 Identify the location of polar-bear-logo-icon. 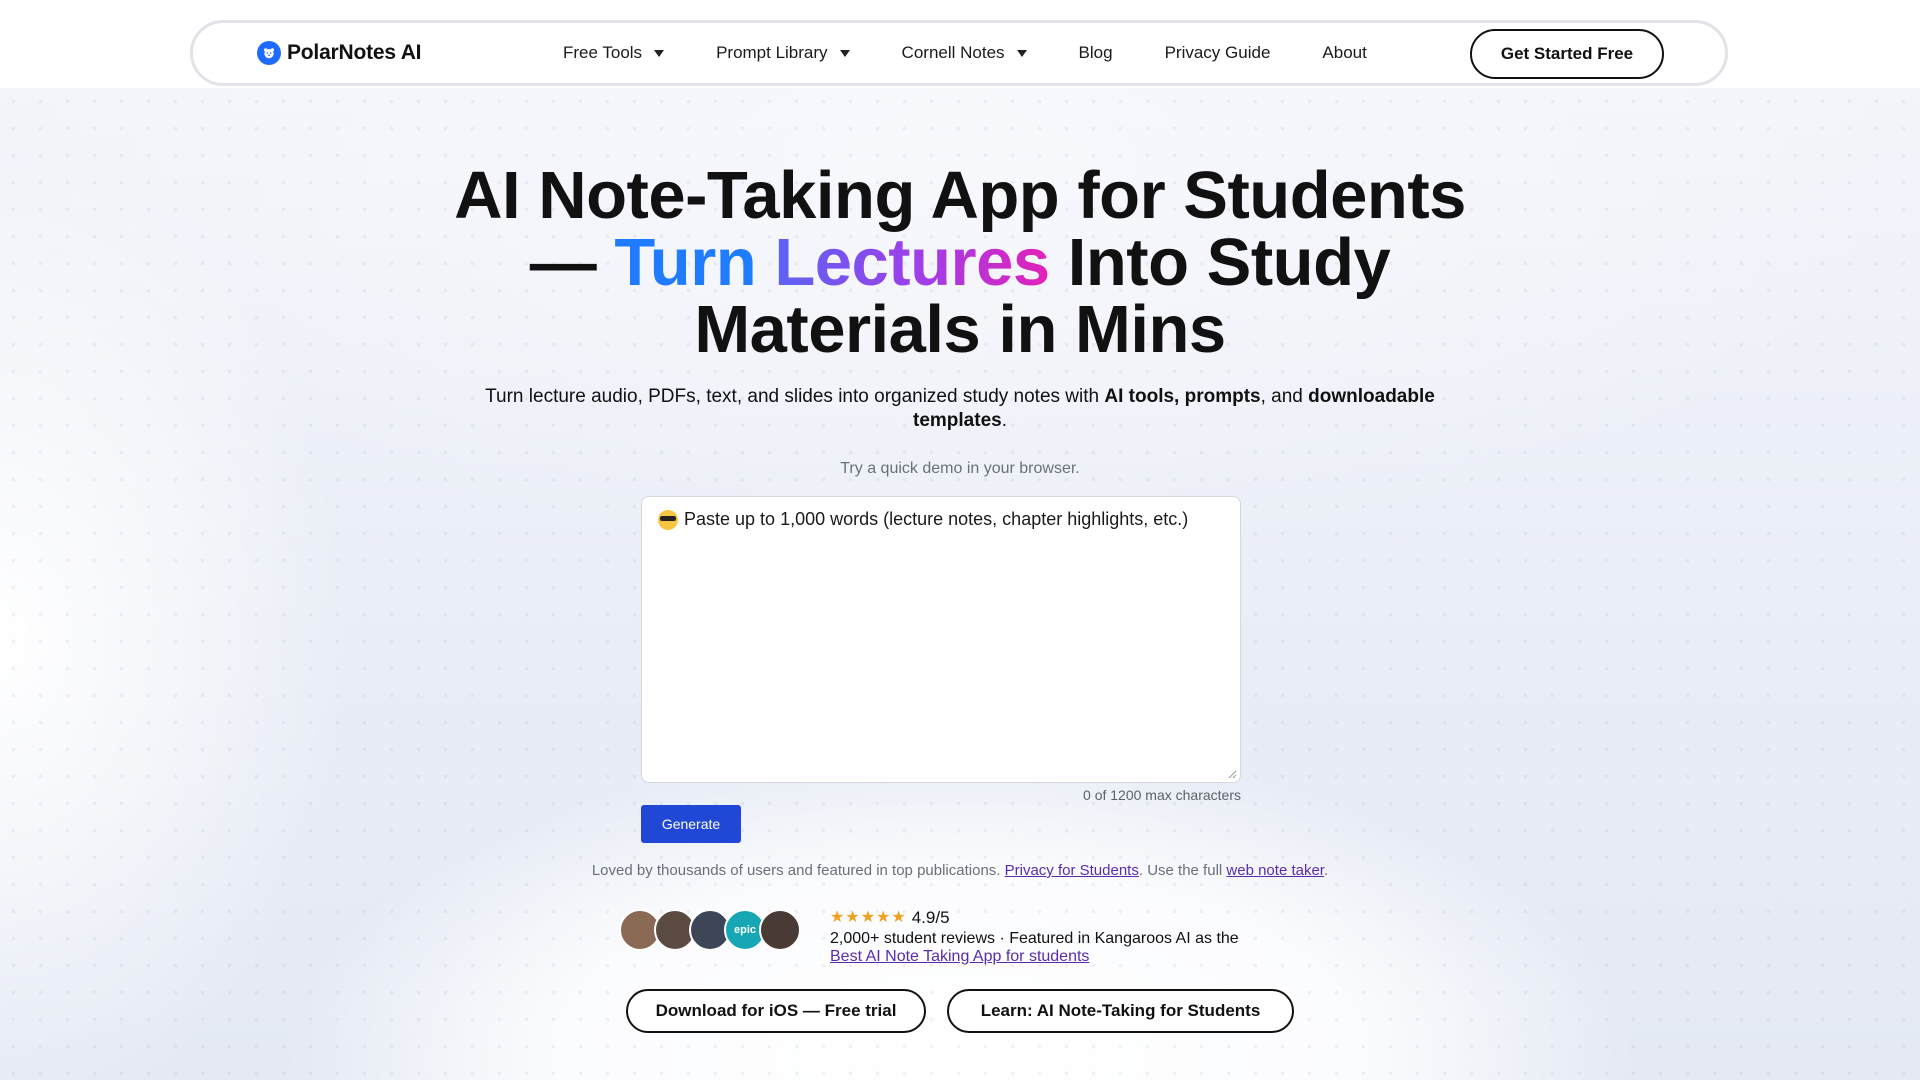
(269, 53).